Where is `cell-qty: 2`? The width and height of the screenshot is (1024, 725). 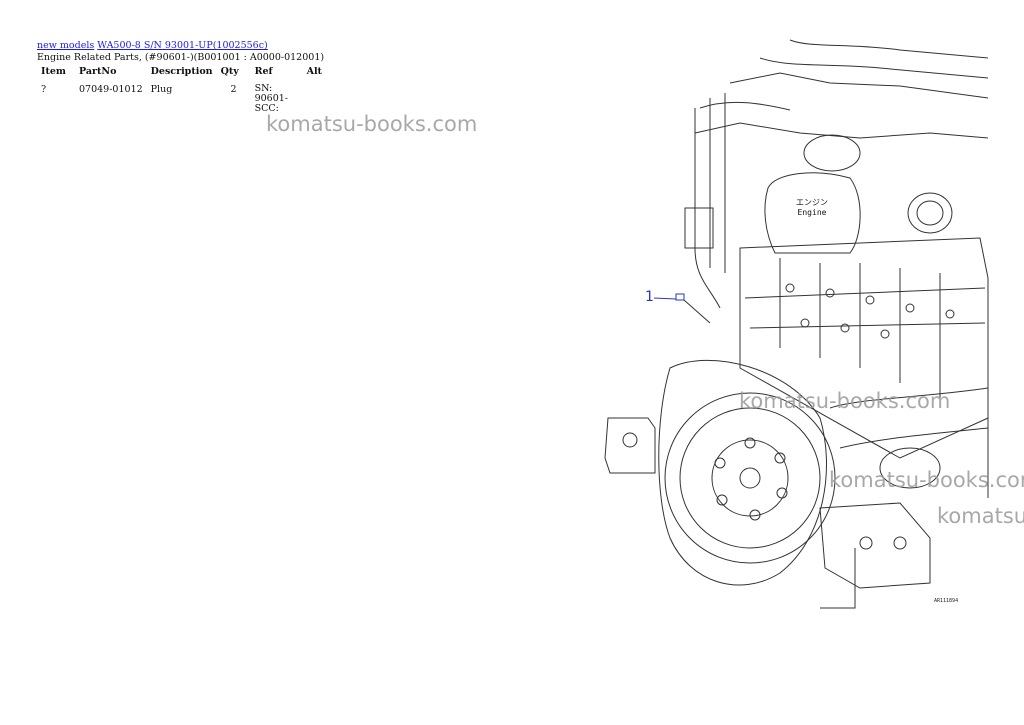
cell-qty: 2 is located at coordinates (233, 89).